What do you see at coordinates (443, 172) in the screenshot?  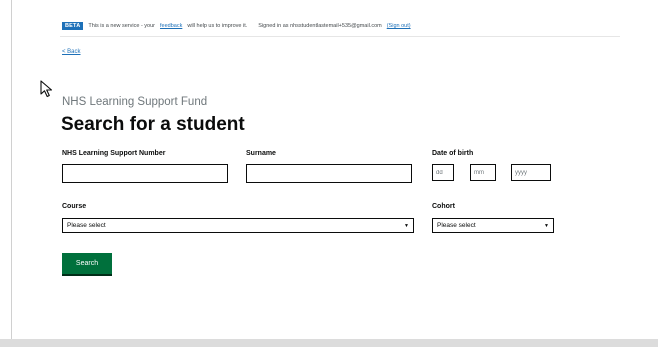 I see `dob-day-input` at bounding box center [443, 172].